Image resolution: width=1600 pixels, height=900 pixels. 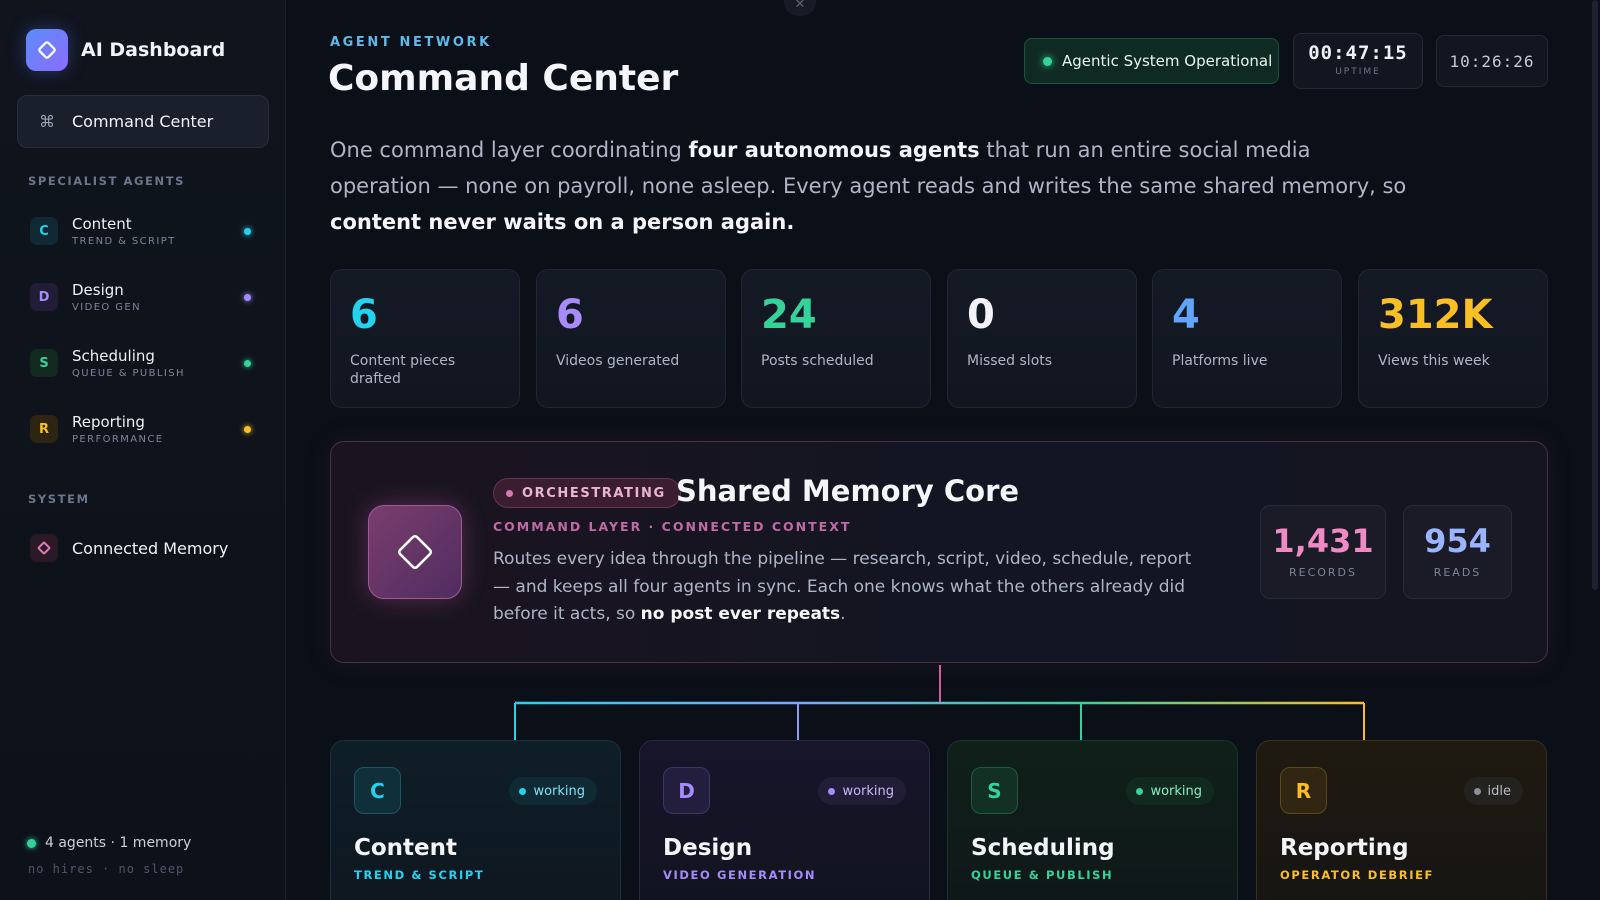 What do you see at coordinates (562, 222) in the screenshot?
I see `intro-bold-2: content never waits on a person again.` at bounding box center [562, 222].